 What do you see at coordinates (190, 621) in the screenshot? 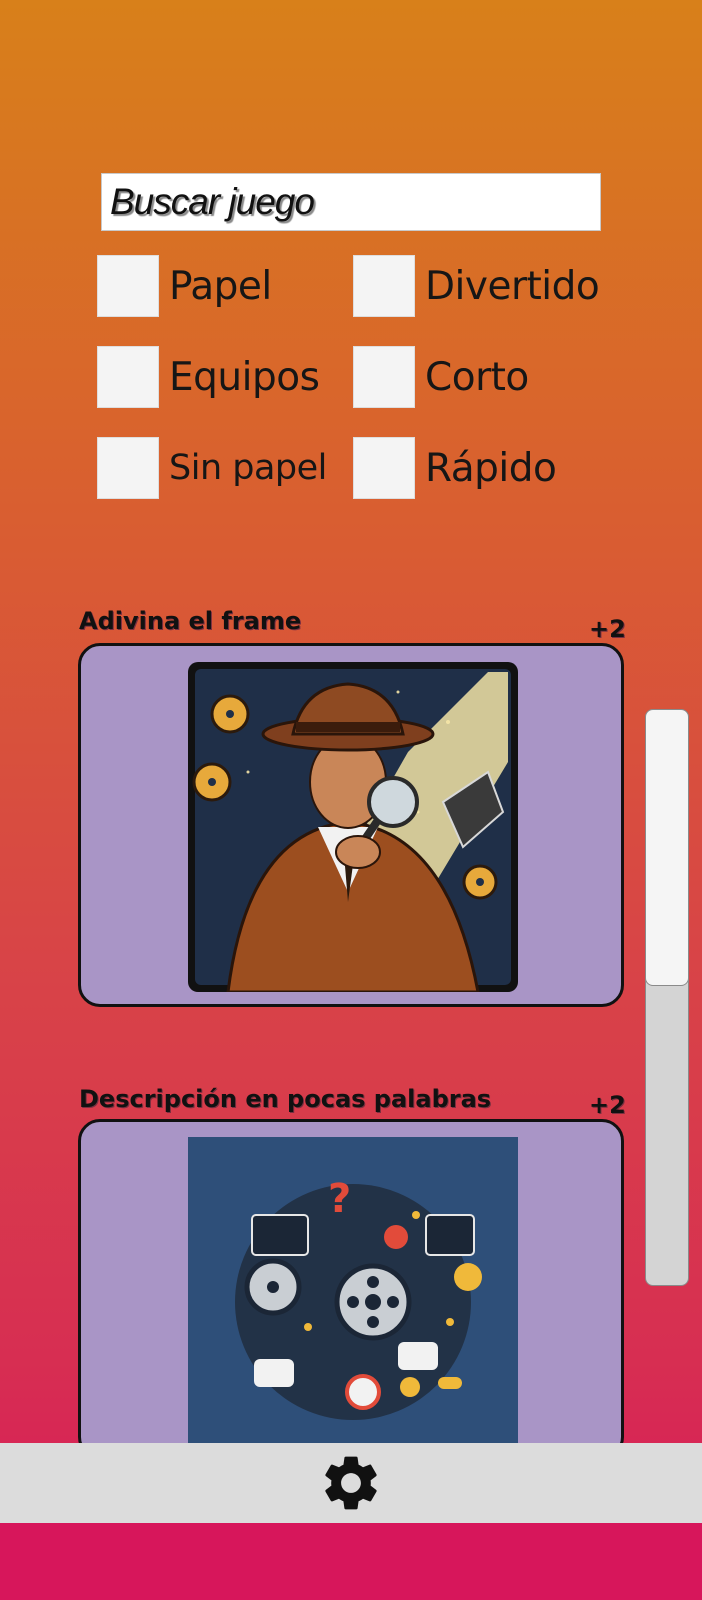
I see `game-title: Adivina el frame` at bounding box center [190, 621].